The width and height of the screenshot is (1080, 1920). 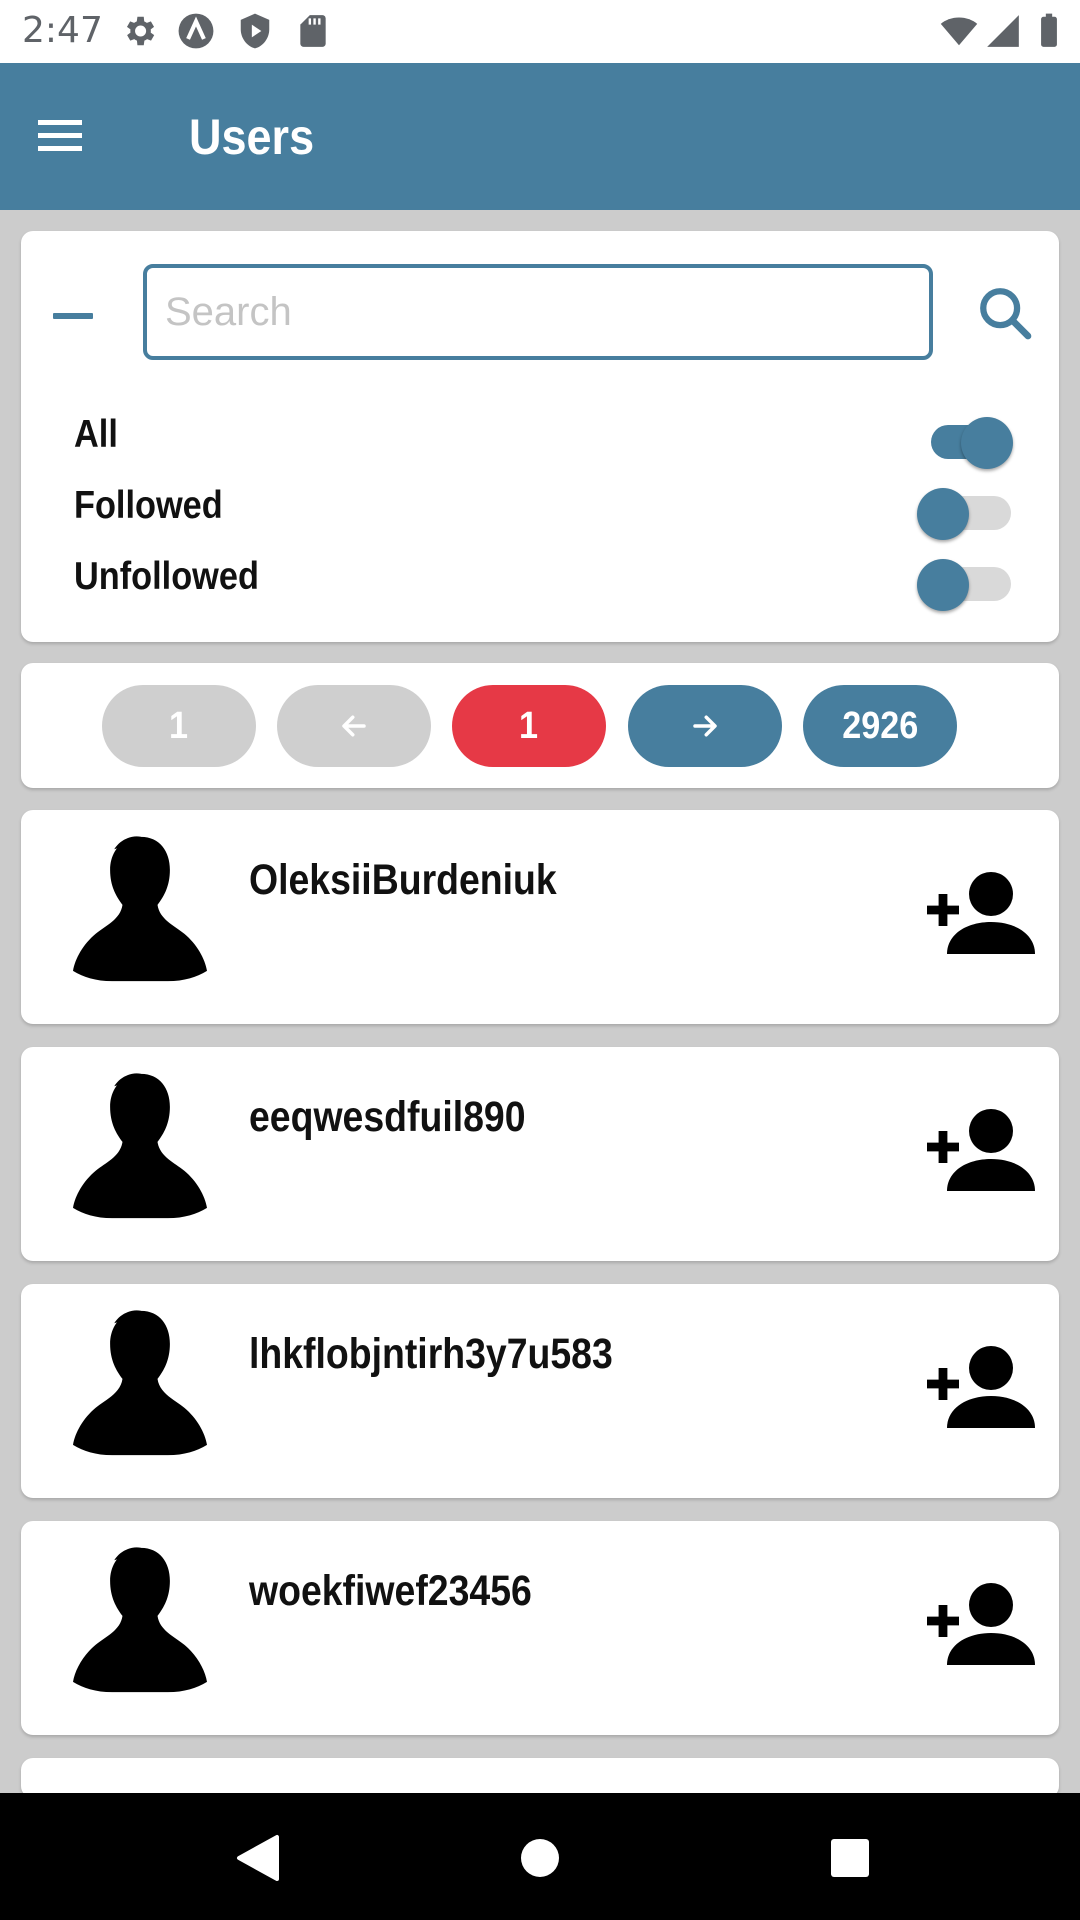 I want to click on status-time: 2:47, so click(x=62, y=30).